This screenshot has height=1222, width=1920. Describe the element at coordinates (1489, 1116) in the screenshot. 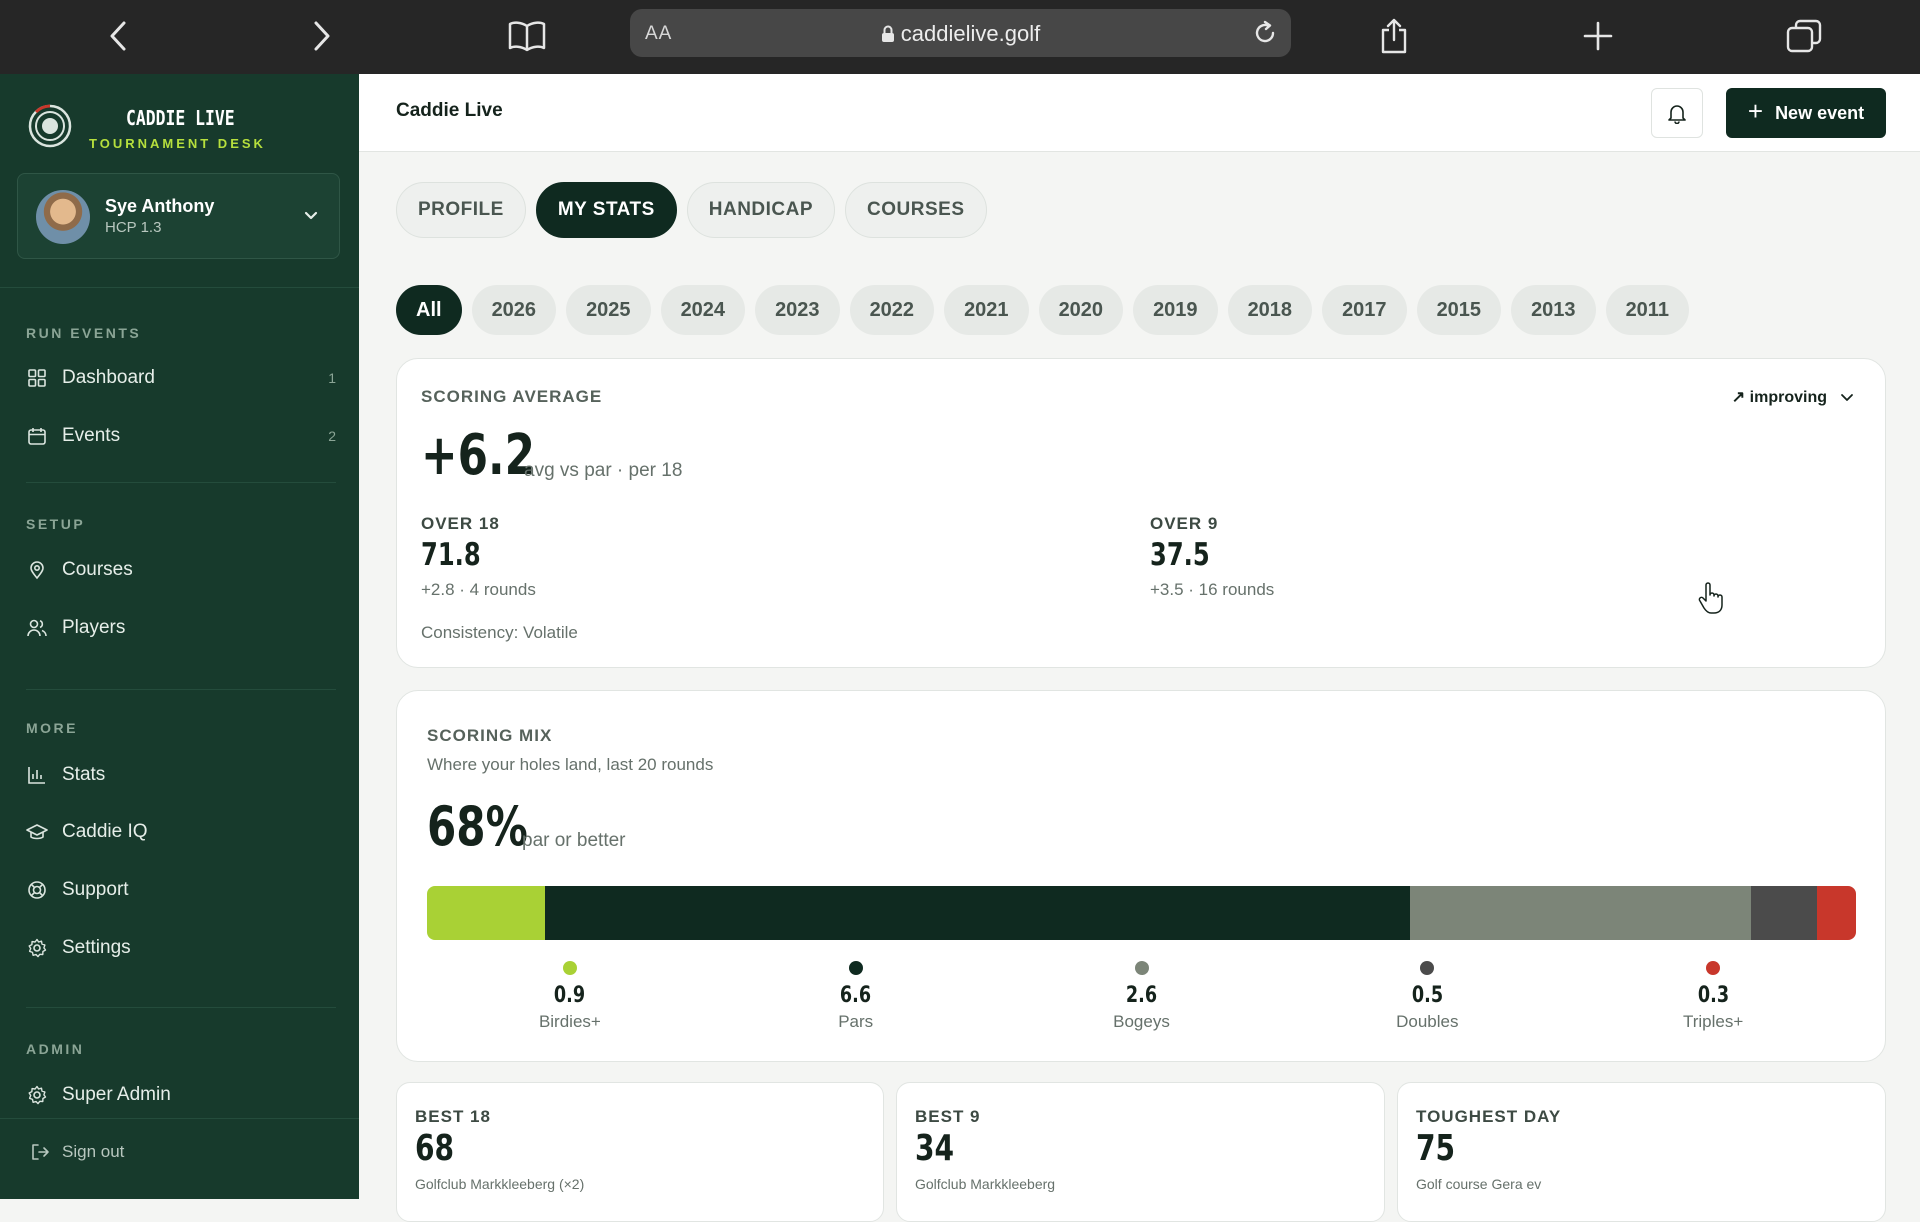

I see `card-title: TOUGHEST DAY` at that location.